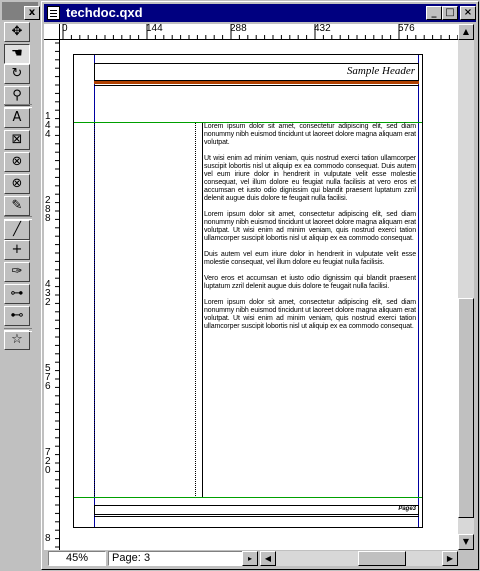 The image size is (480, 571). What do you see at coordinates (52, 295) in the screenshot?
I see `vertical-ruler: 1442884325767208` at bounding box center [52, 295].